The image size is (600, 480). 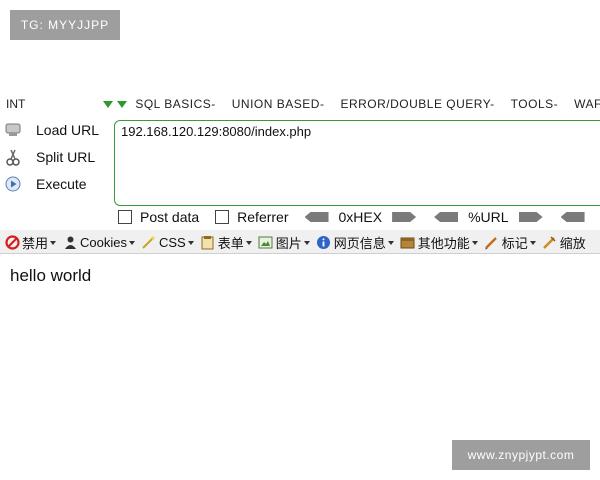 I want to click on post-data-checkbox, so click(x=125, y=217).